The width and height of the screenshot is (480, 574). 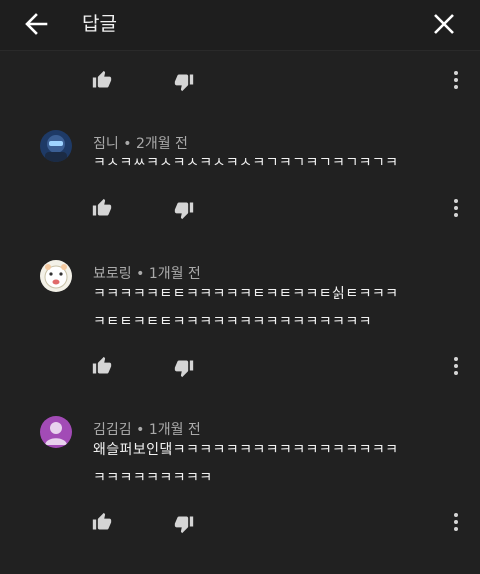 What do you see at coordinates (444, 24) in the screenshot?
I see `close-icon` at bounding box center [444, 24].